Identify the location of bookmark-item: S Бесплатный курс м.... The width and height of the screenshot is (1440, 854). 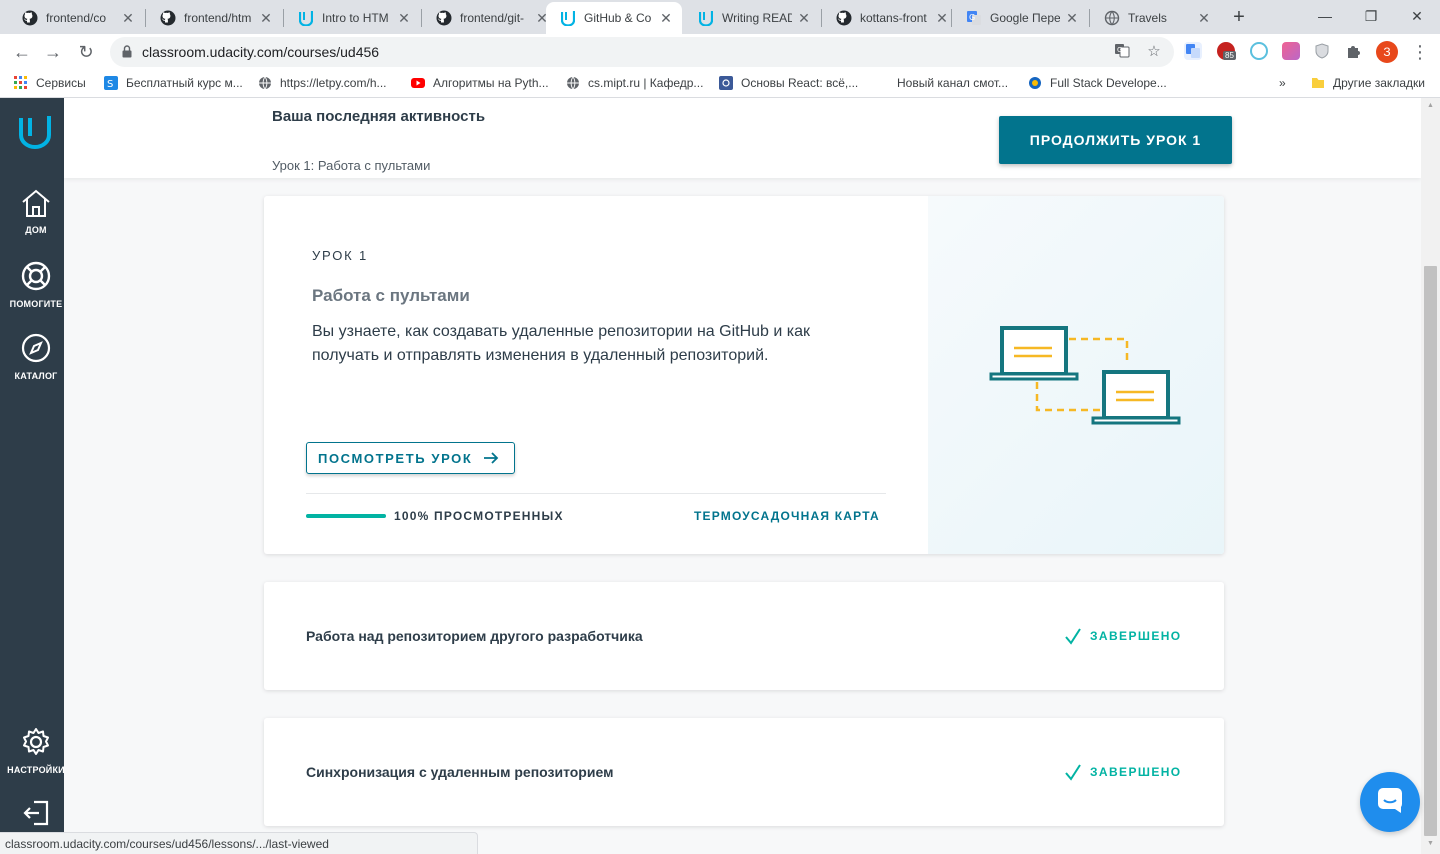
(173, 83).